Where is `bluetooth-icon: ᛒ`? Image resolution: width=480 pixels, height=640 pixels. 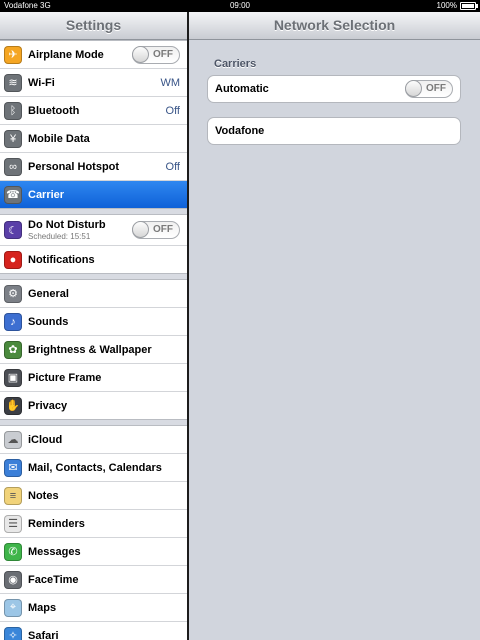
bluetooth-icon: ᛒ is located at coordinates (13, 110).